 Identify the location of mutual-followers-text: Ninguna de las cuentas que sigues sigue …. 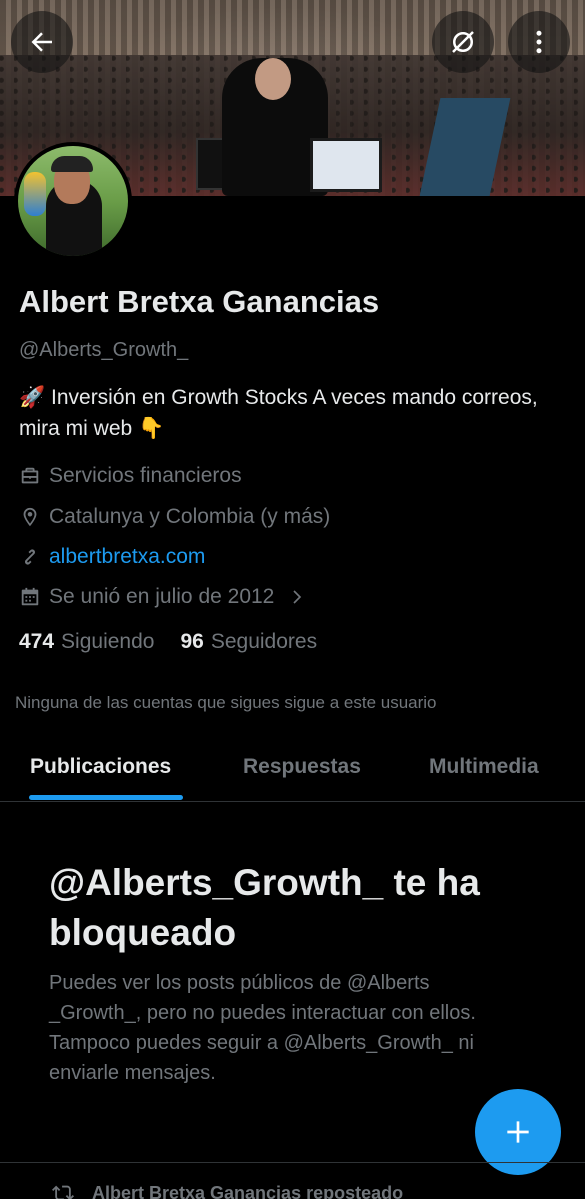
(226, 702).